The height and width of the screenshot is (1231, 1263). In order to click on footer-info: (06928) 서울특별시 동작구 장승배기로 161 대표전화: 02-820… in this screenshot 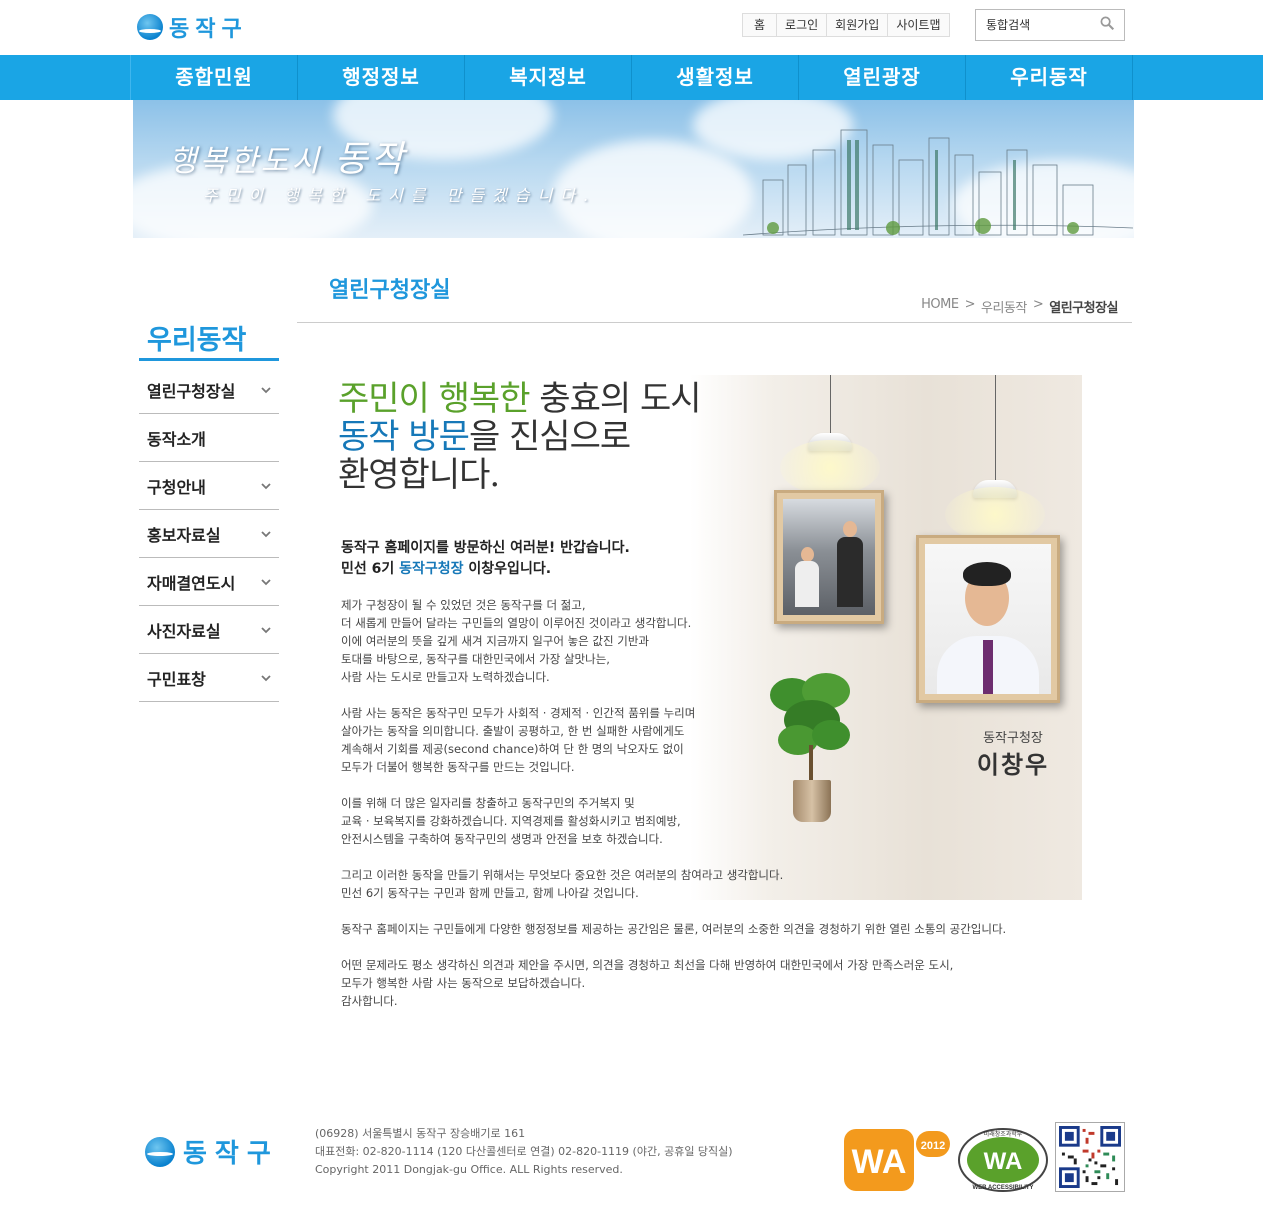, I will do `click(524, 1152)`.